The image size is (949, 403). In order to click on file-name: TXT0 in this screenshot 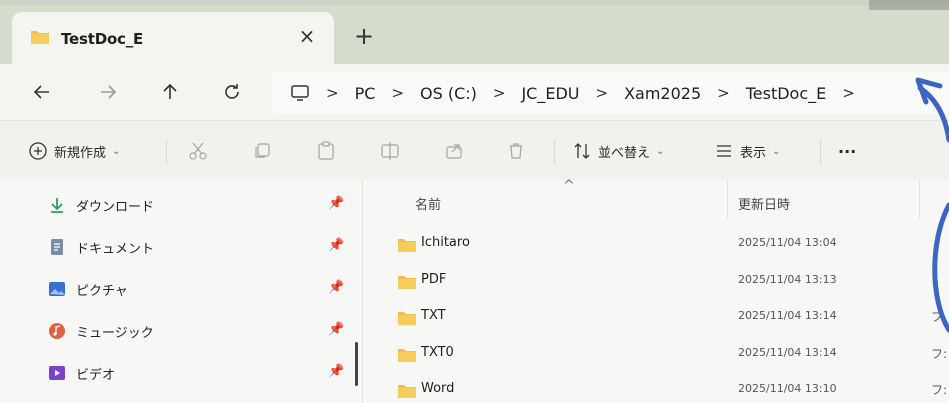, I will do `click(437, 352)`.